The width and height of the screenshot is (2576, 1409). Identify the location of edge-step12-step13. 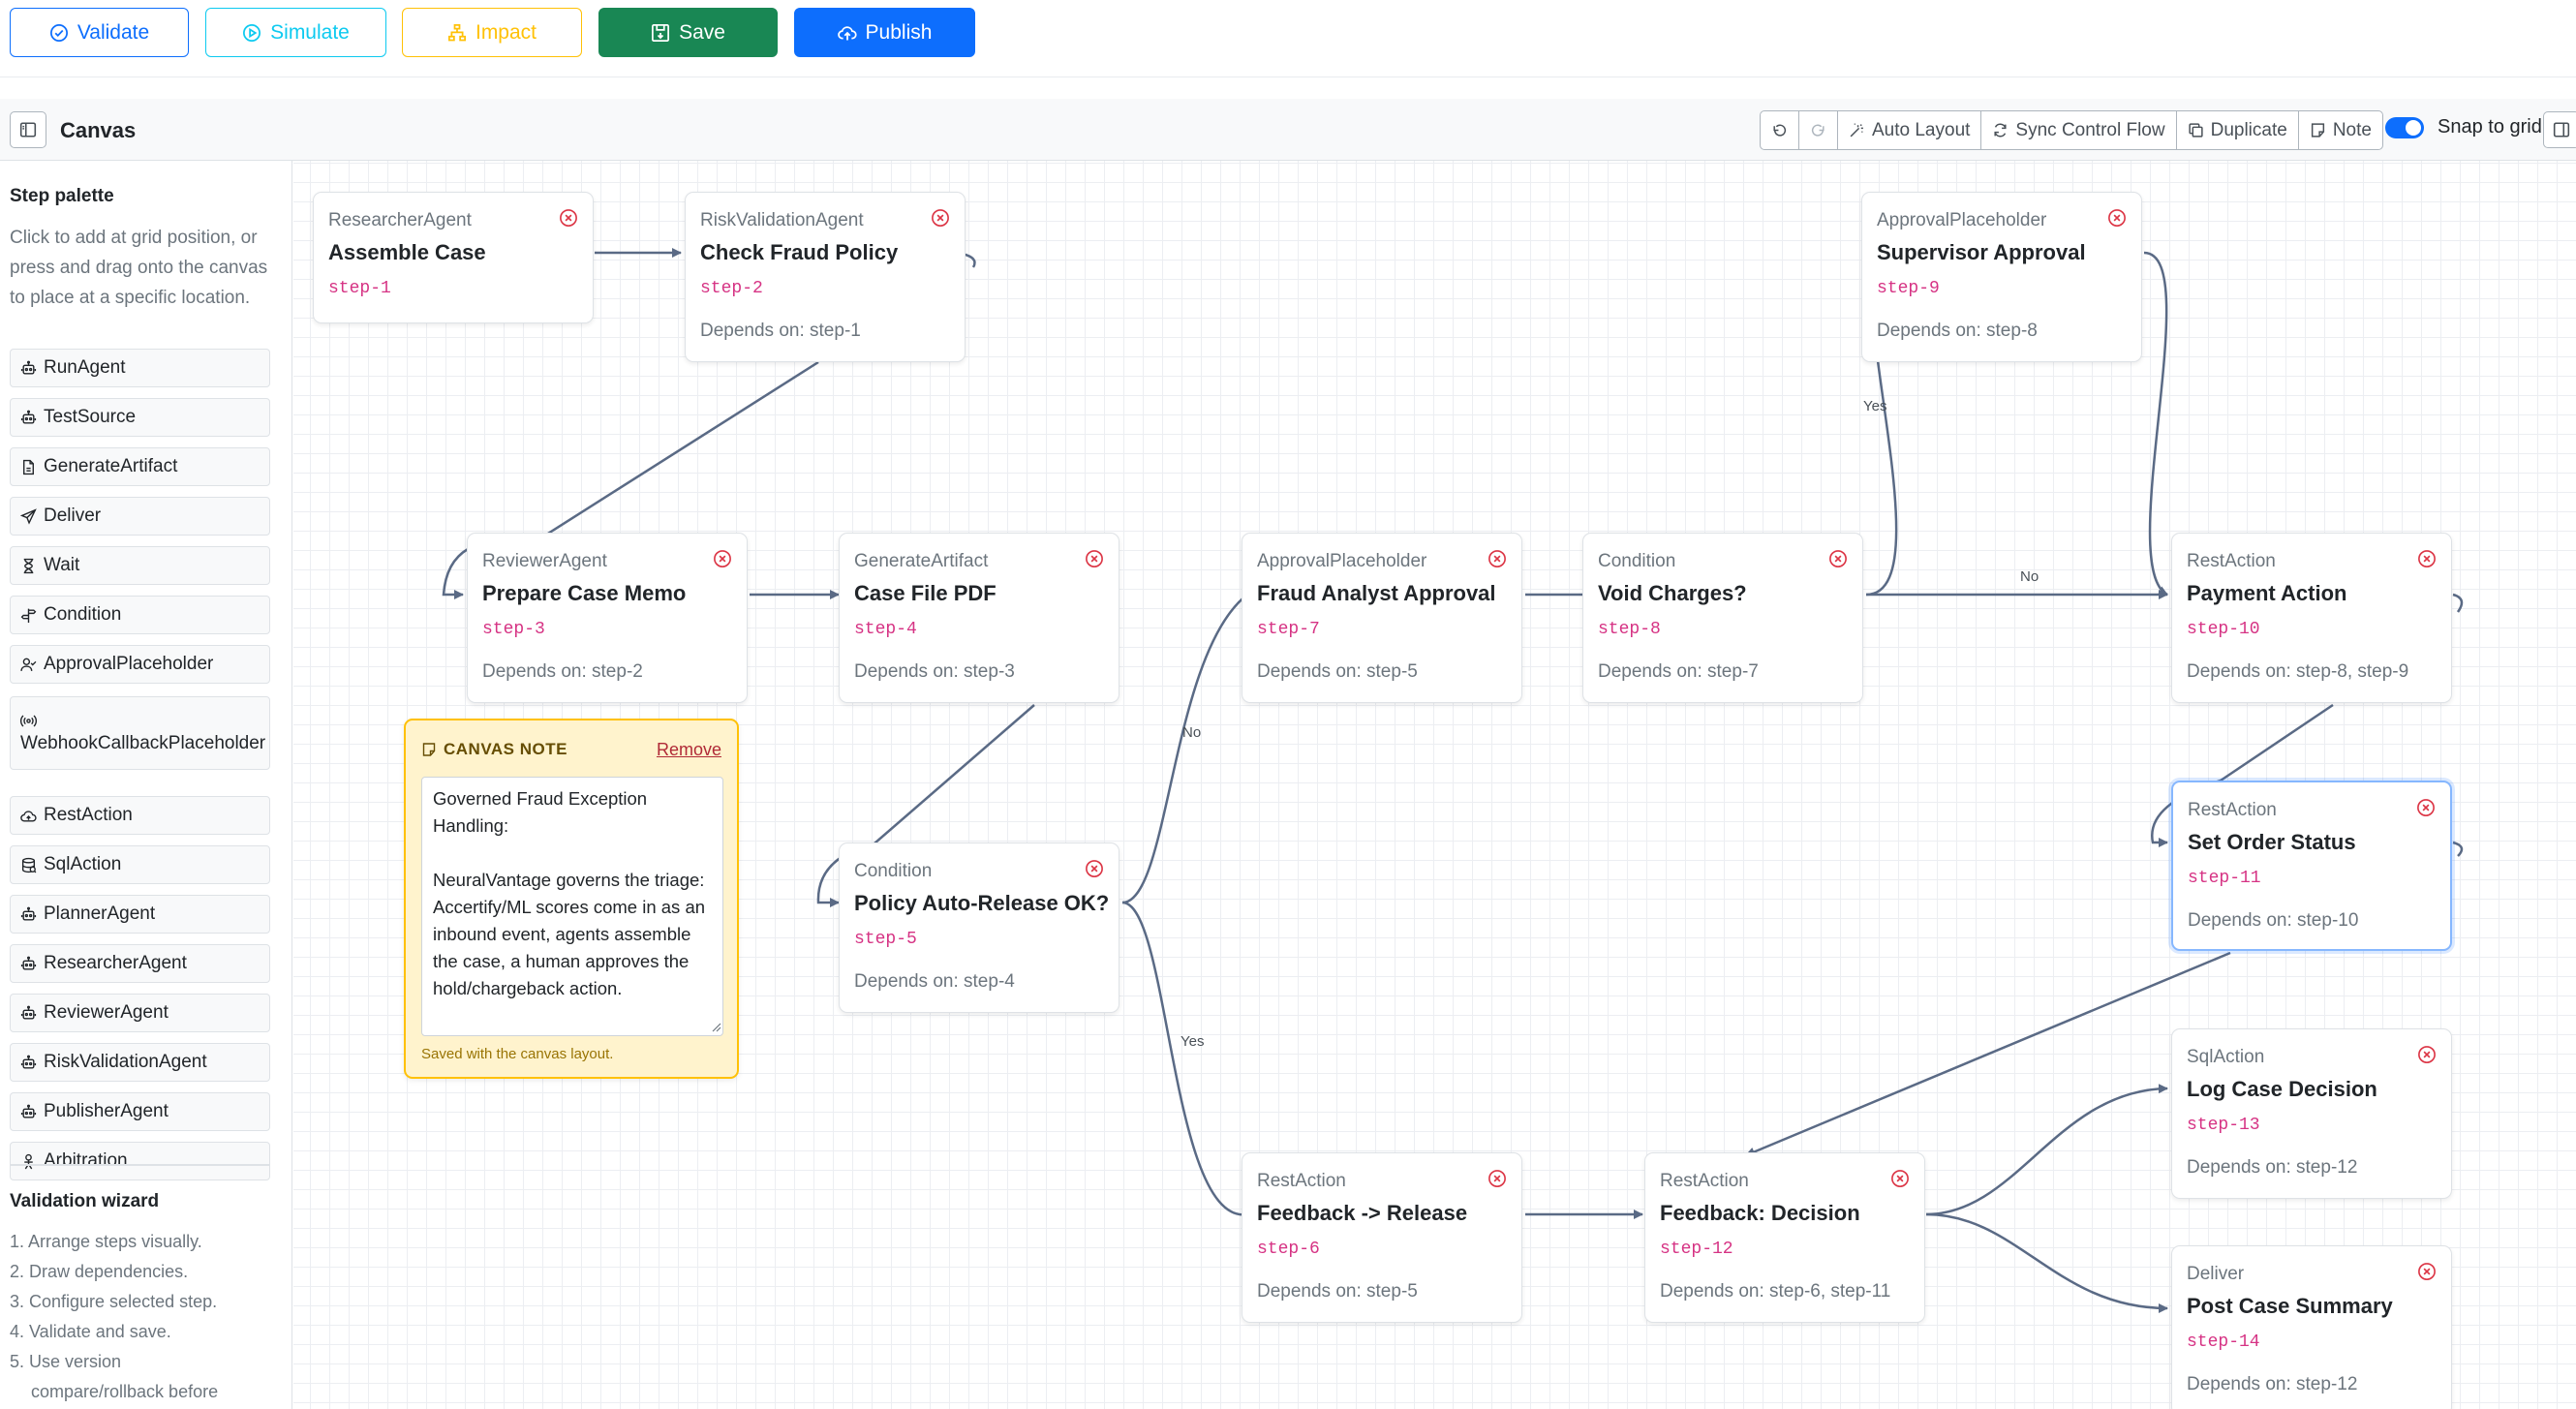
(2046, 1150).